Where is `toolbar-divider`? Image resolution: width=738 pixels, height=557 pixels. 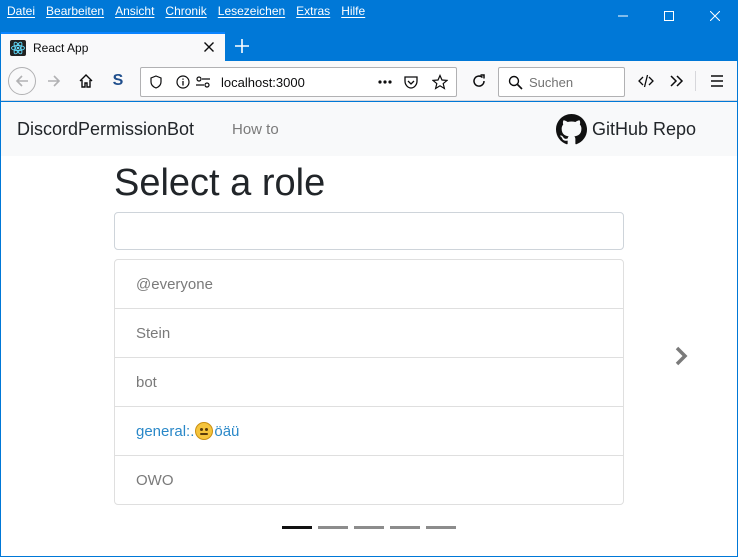 toolbar-divider is located at coordinates (695, 81).